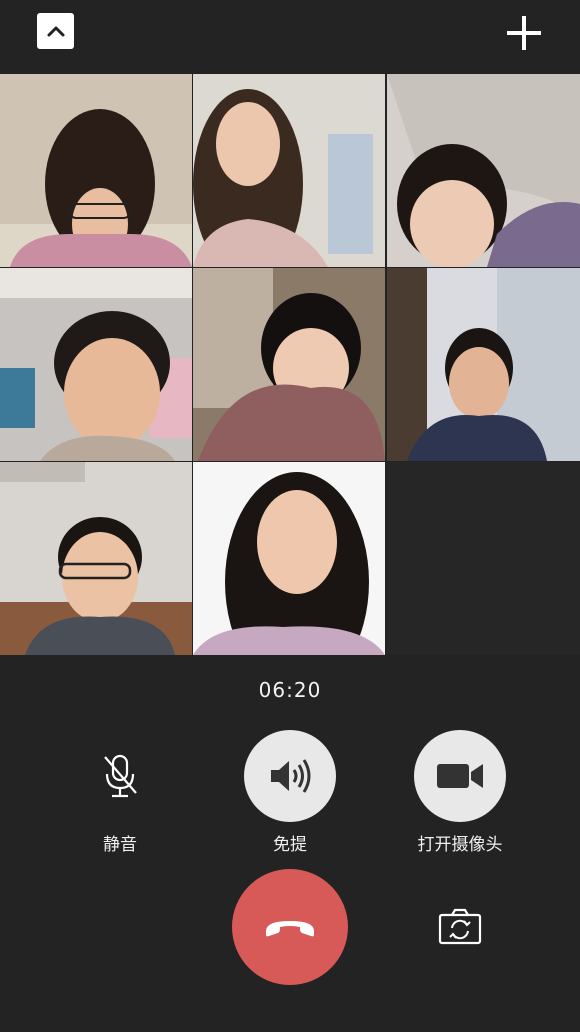 The image size is (580, 1032). I want to click on collapse-button, so click(55, 31).